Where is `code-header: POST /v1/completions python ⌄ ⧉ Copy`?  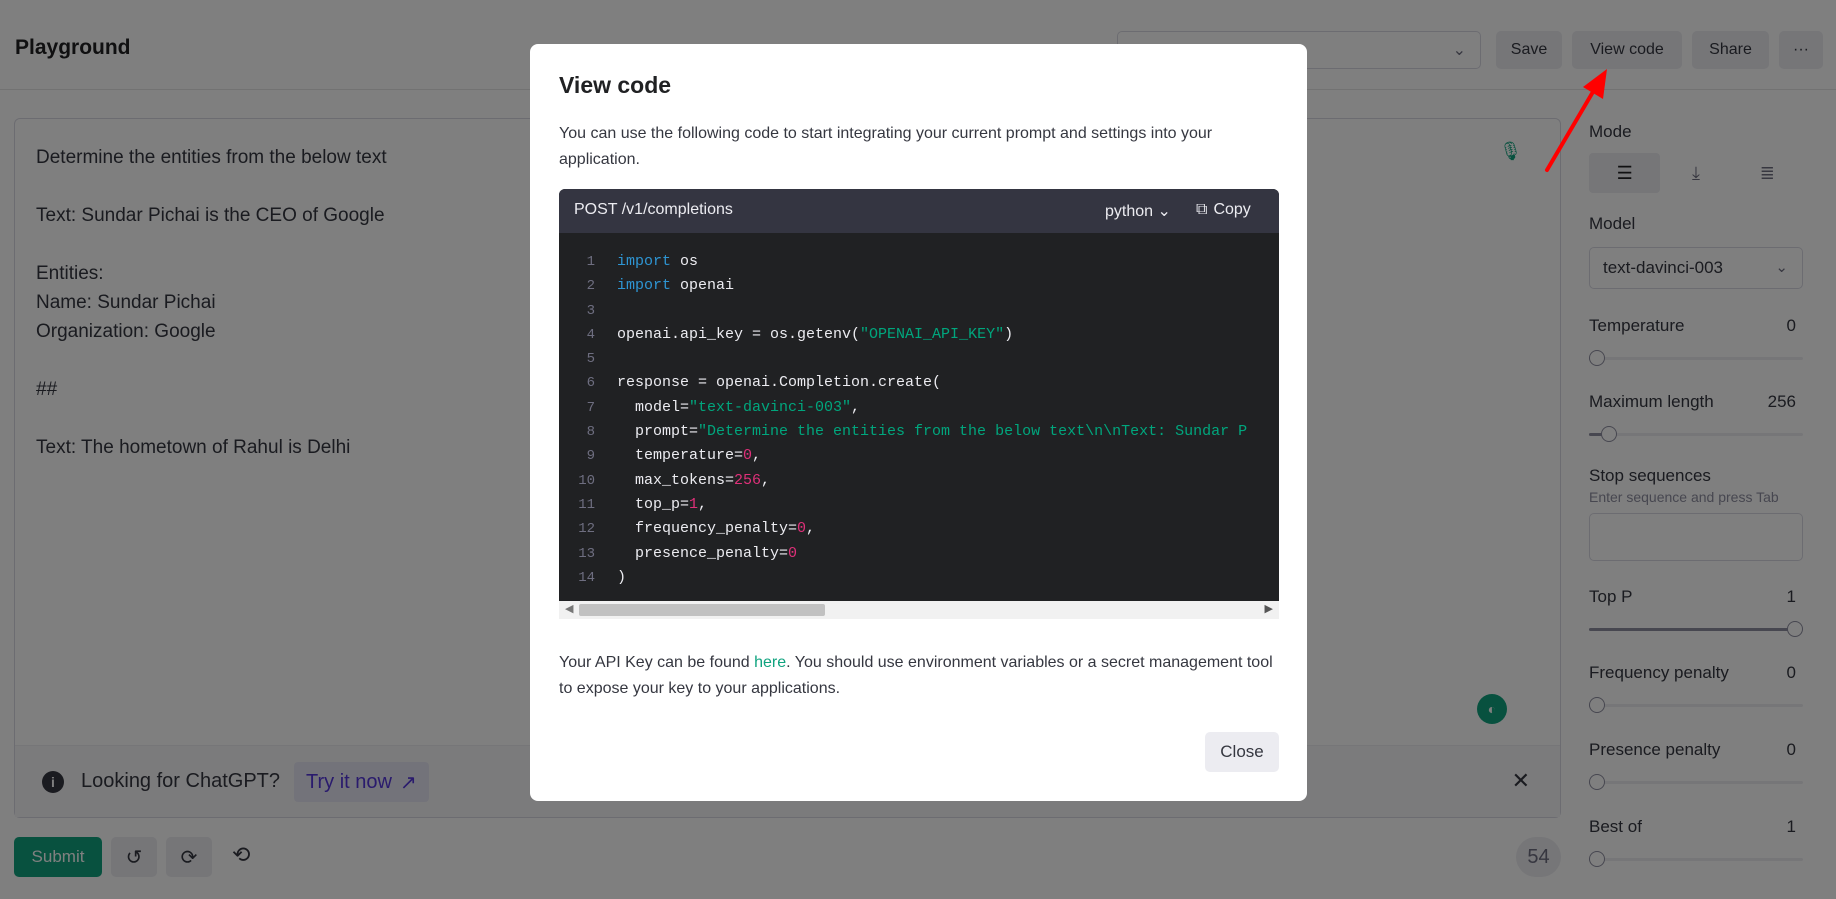 code-header: POST /v1/completions python ⌄ ⧉ Copy is located at coordinates (919, 211).